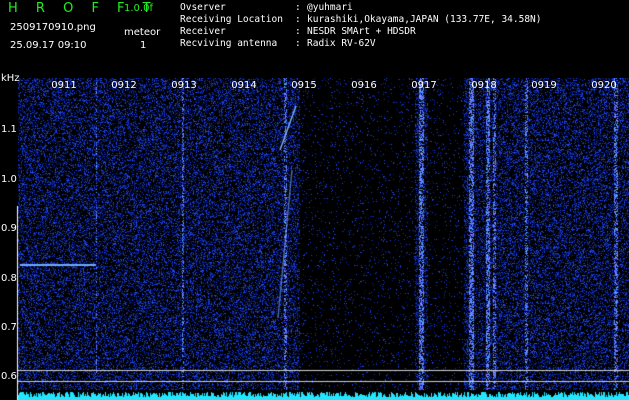 The height and width of the screenshot is (400, 629). Describe the element at coordinates (604, 85) in the screenshot. I see `time-tick-label: 0920` at that location.